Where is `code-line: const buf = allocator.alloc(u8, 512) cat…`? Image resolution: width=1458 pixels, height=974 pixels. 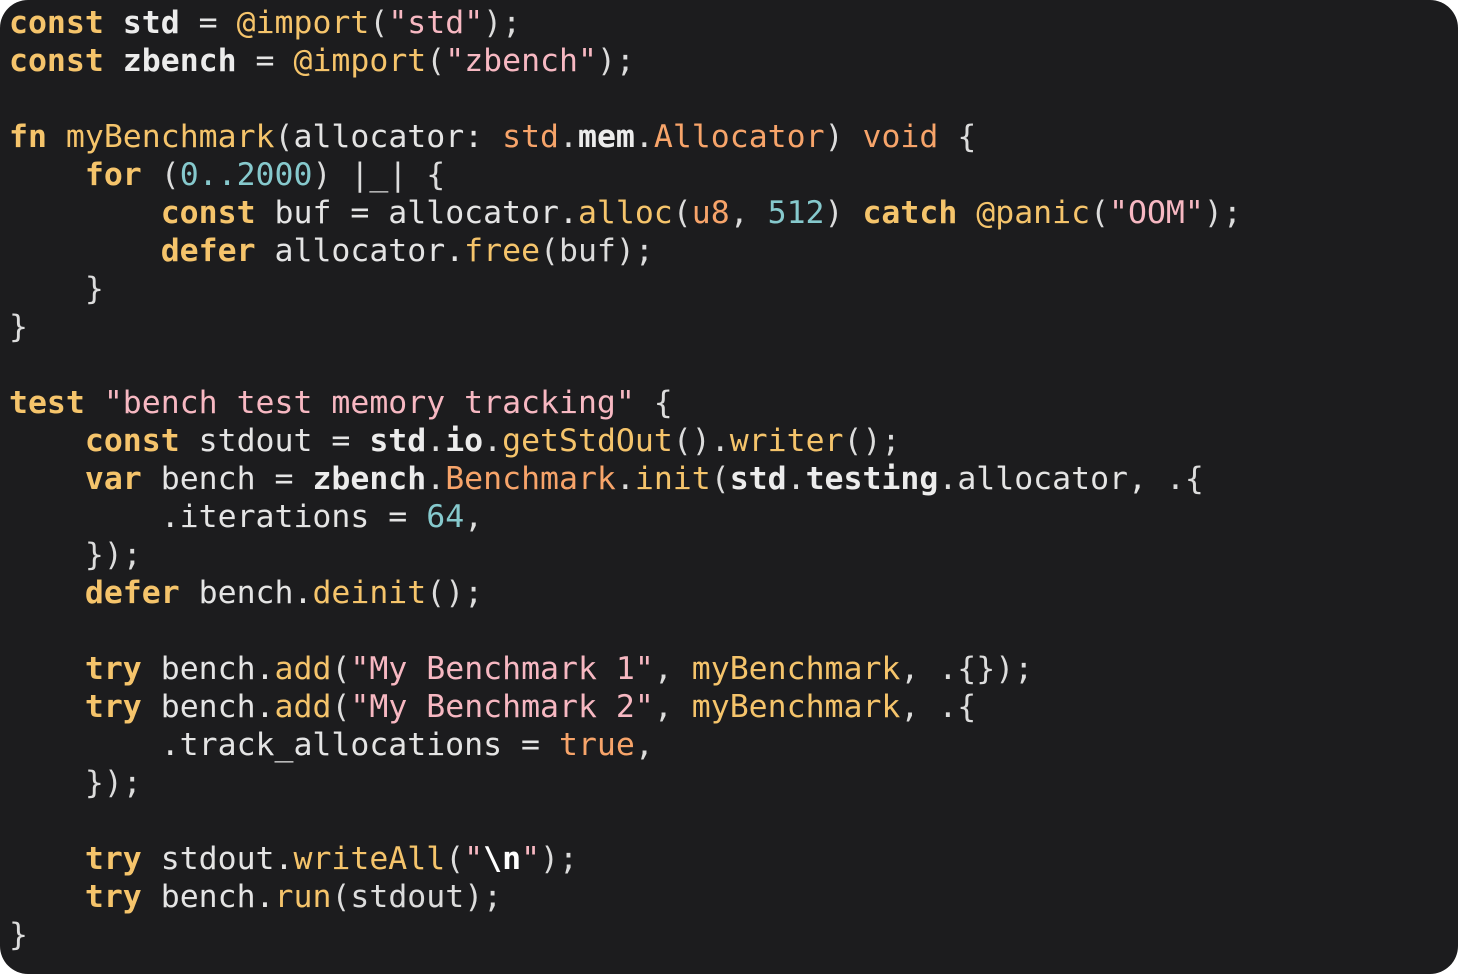
code-line: const buf = allocator.alloc(u8, 512) cat… is located at coordinates (625, 213).